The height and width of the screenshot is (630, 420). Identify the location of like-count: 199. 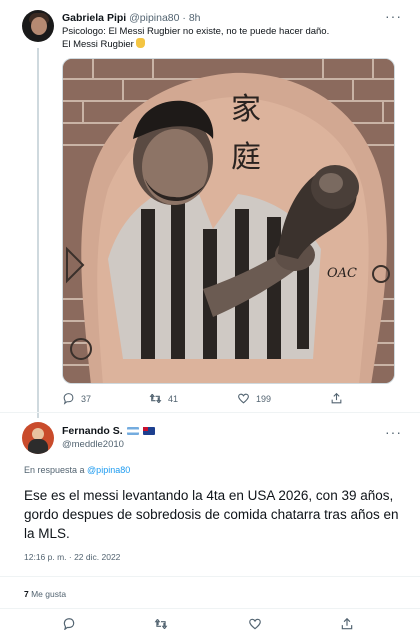
(264, 398).